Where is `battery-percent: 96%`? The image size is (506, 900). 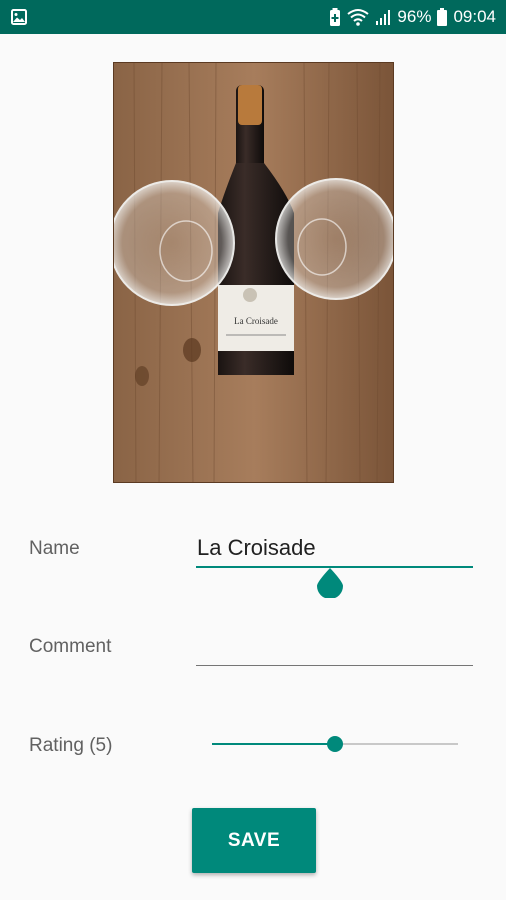
battery-percent: 96% is located at coordinates (414, 16).